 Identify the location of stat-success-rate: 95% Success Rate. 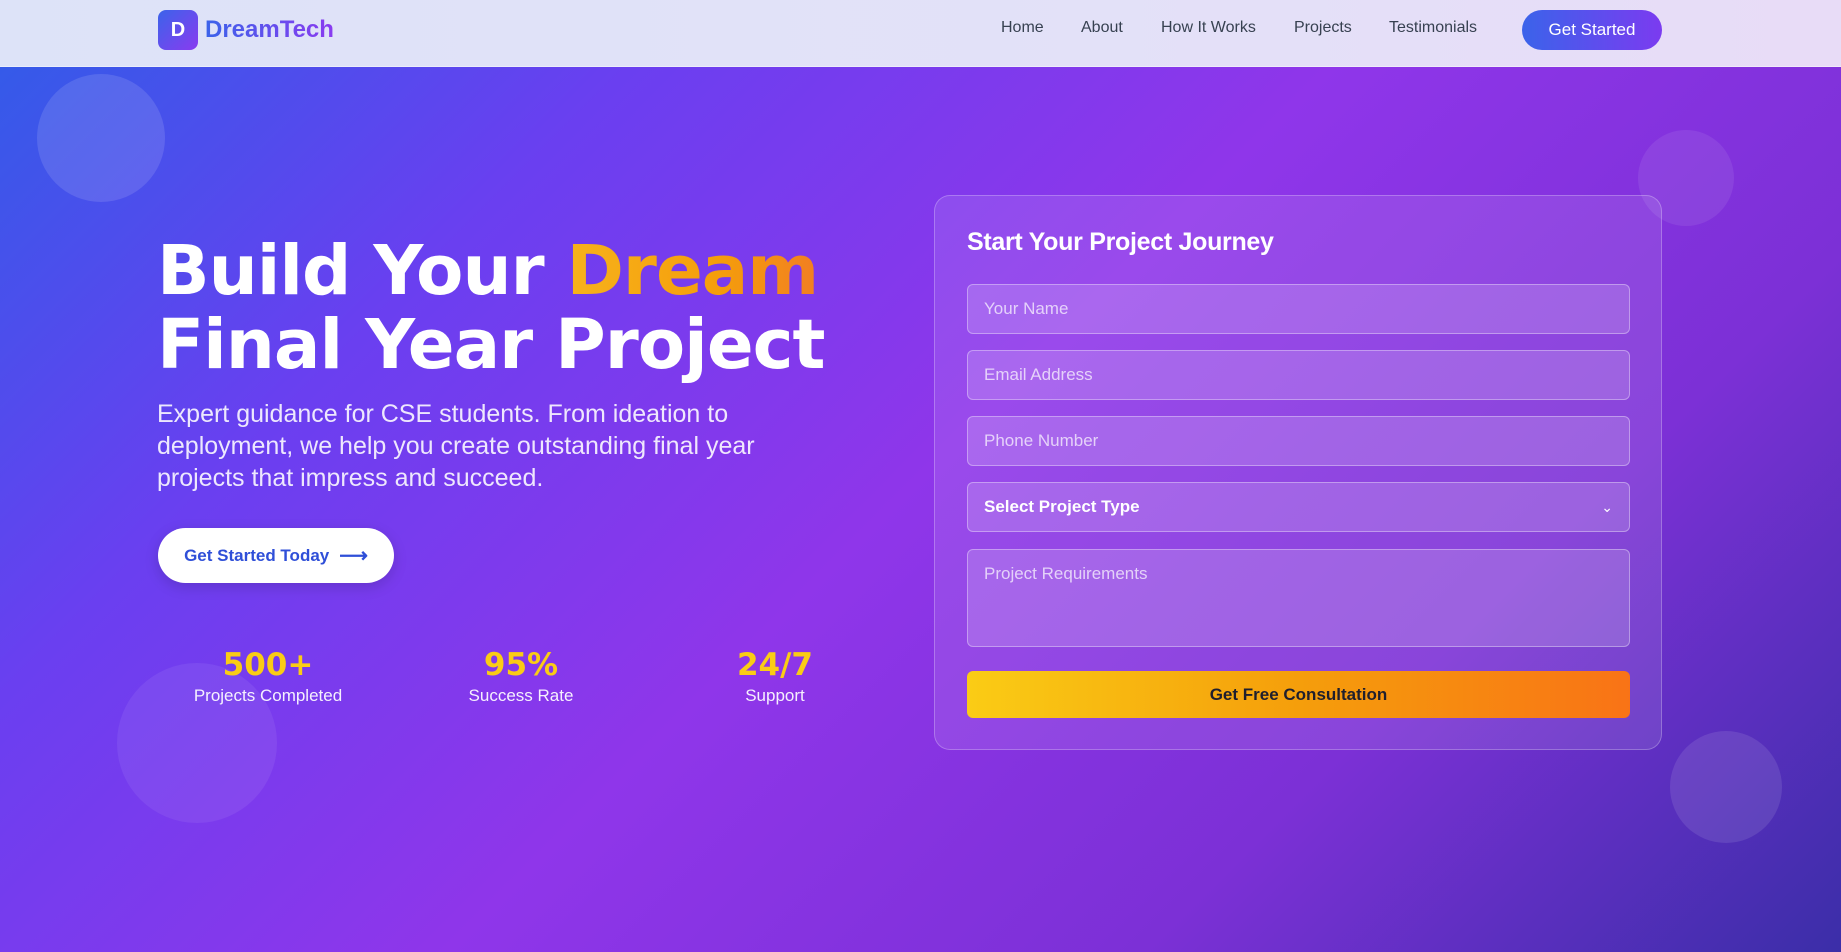
(521, 676).